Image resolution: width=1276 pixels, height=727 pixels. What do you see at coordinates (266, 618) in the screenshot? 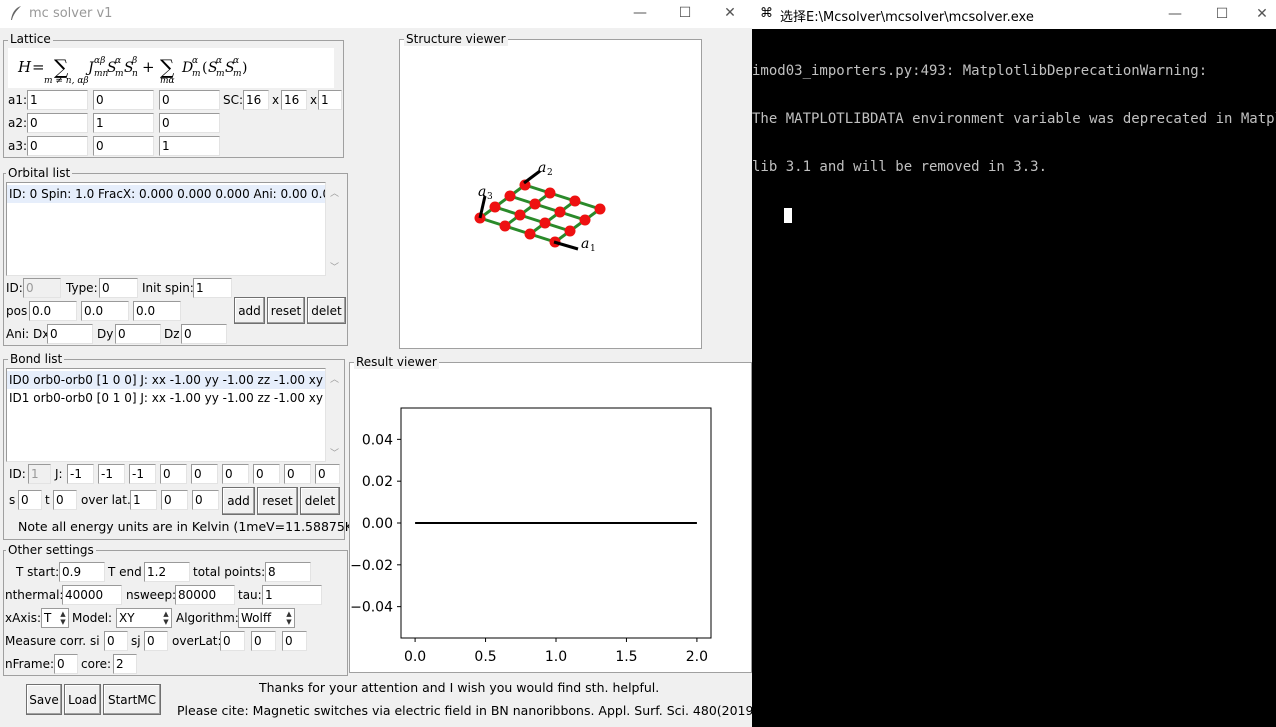
I see `algorithm-spinbox: Wolff ▲ ▼` at bounding box center [266, 618].